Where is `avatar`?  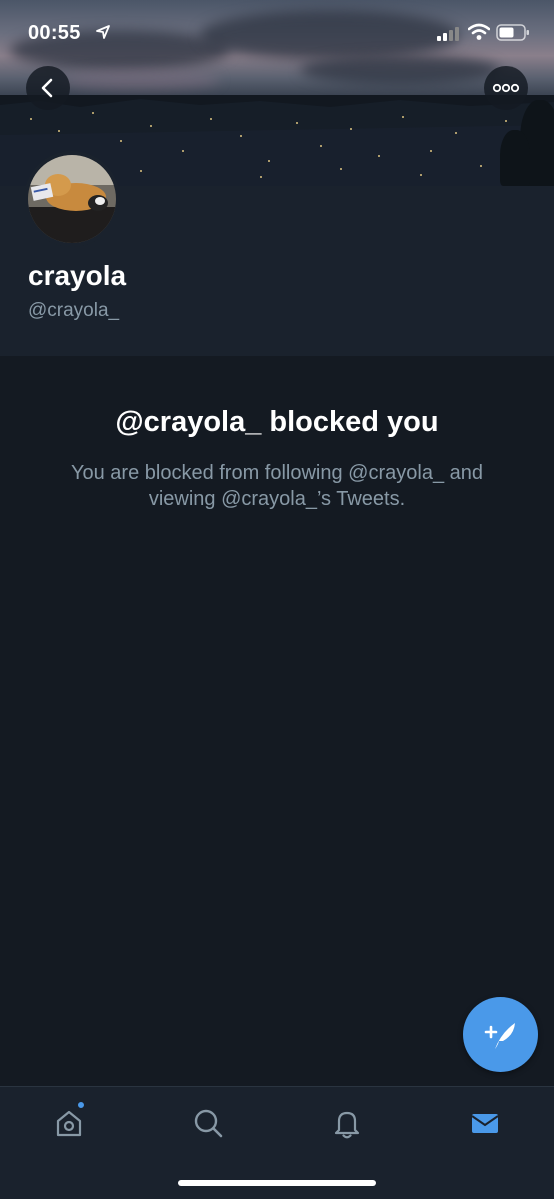
avatar is located at coordinates (72, 199).